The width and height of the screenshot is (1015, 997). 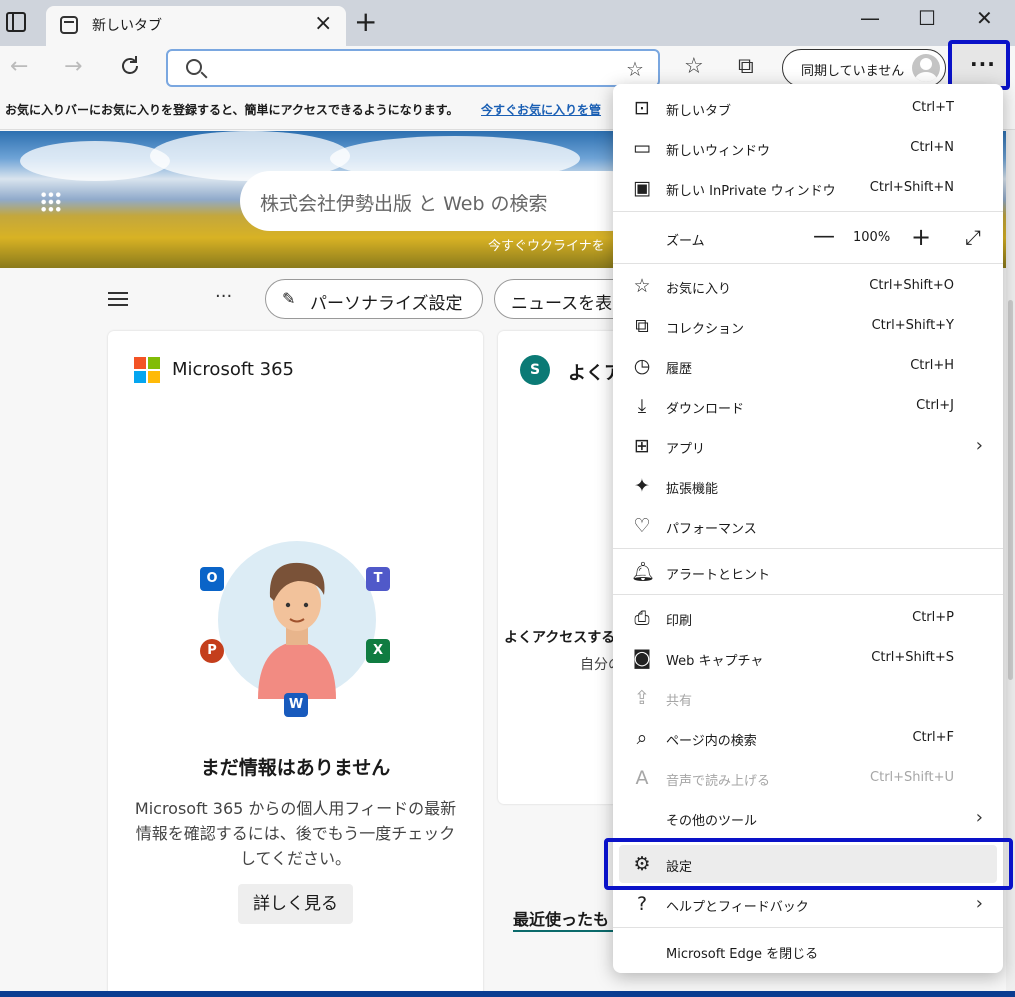 What do you see at coordinates (16, 22) in the screenshot?
I see `tab-actions-icon` at bounding box center [16, 22].